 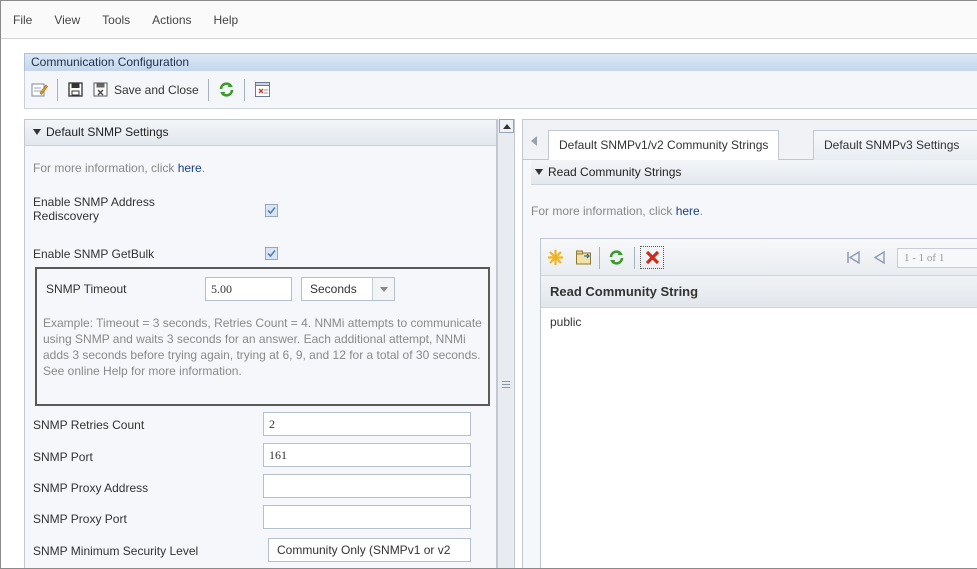 I want to click on previous-page-icon, so click(x=879, y=257).